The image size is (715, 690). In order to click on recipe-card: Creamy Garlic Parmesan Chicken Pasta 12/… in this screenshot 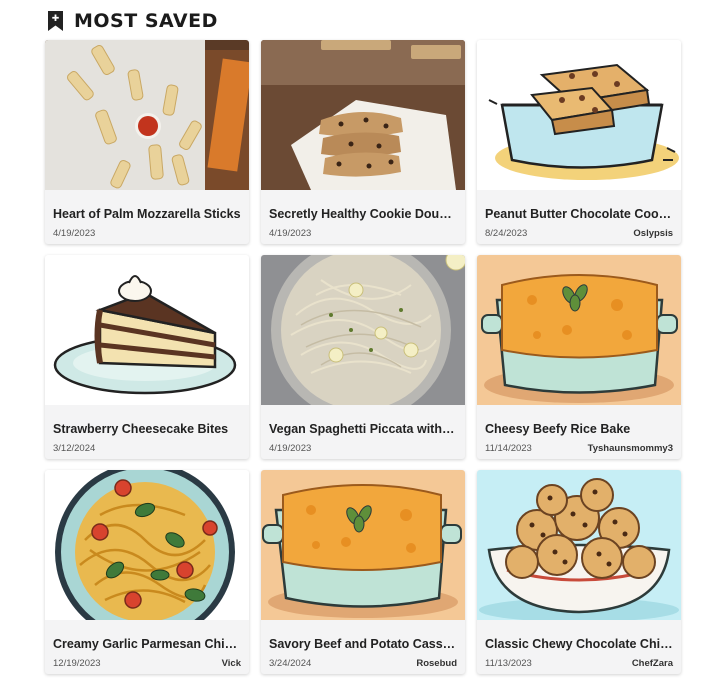, I will do `click(147, 572)`.